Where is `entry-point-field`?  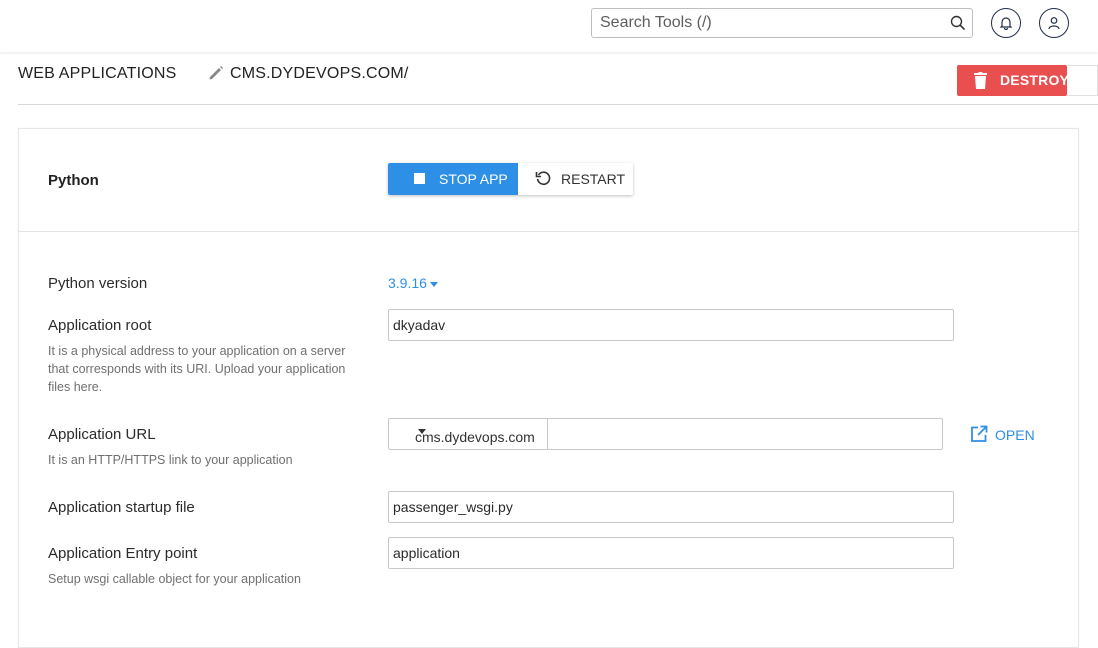
entry-point-field is located at coordinates (671, 553).